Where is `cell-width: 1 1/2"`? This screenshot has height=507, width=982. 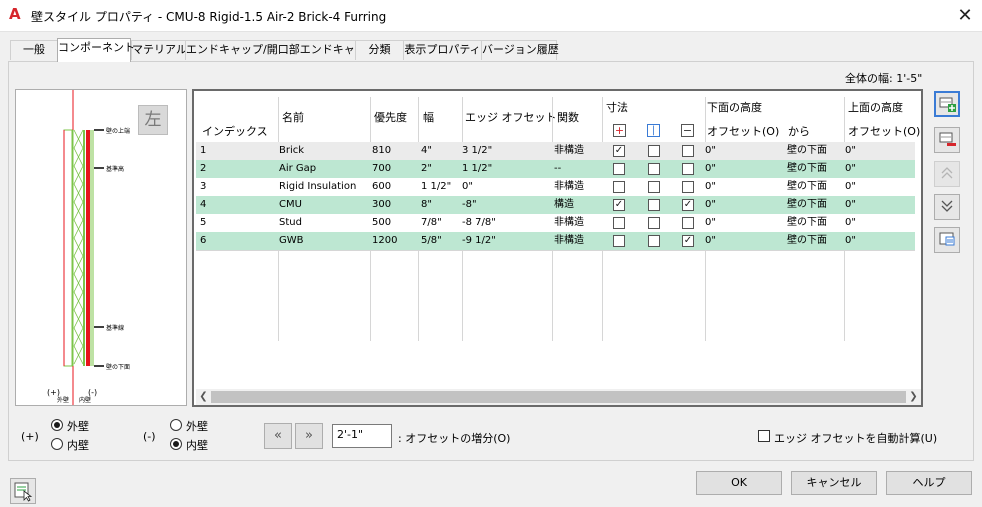 cell-width: 1 1/2" is located at coordinates (436, 186).